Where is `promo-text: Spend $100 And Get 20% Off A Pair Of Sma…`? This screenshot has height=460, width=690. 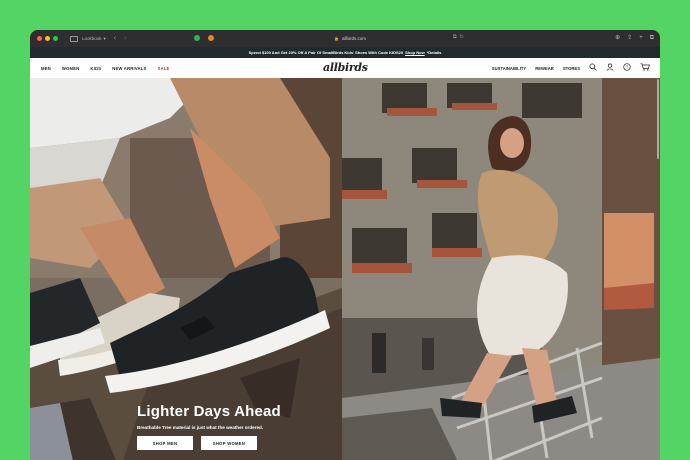
promo-text: Spend $100 And Get 20% Off A Pair Of Sma… is located at coordinates (326, 52).